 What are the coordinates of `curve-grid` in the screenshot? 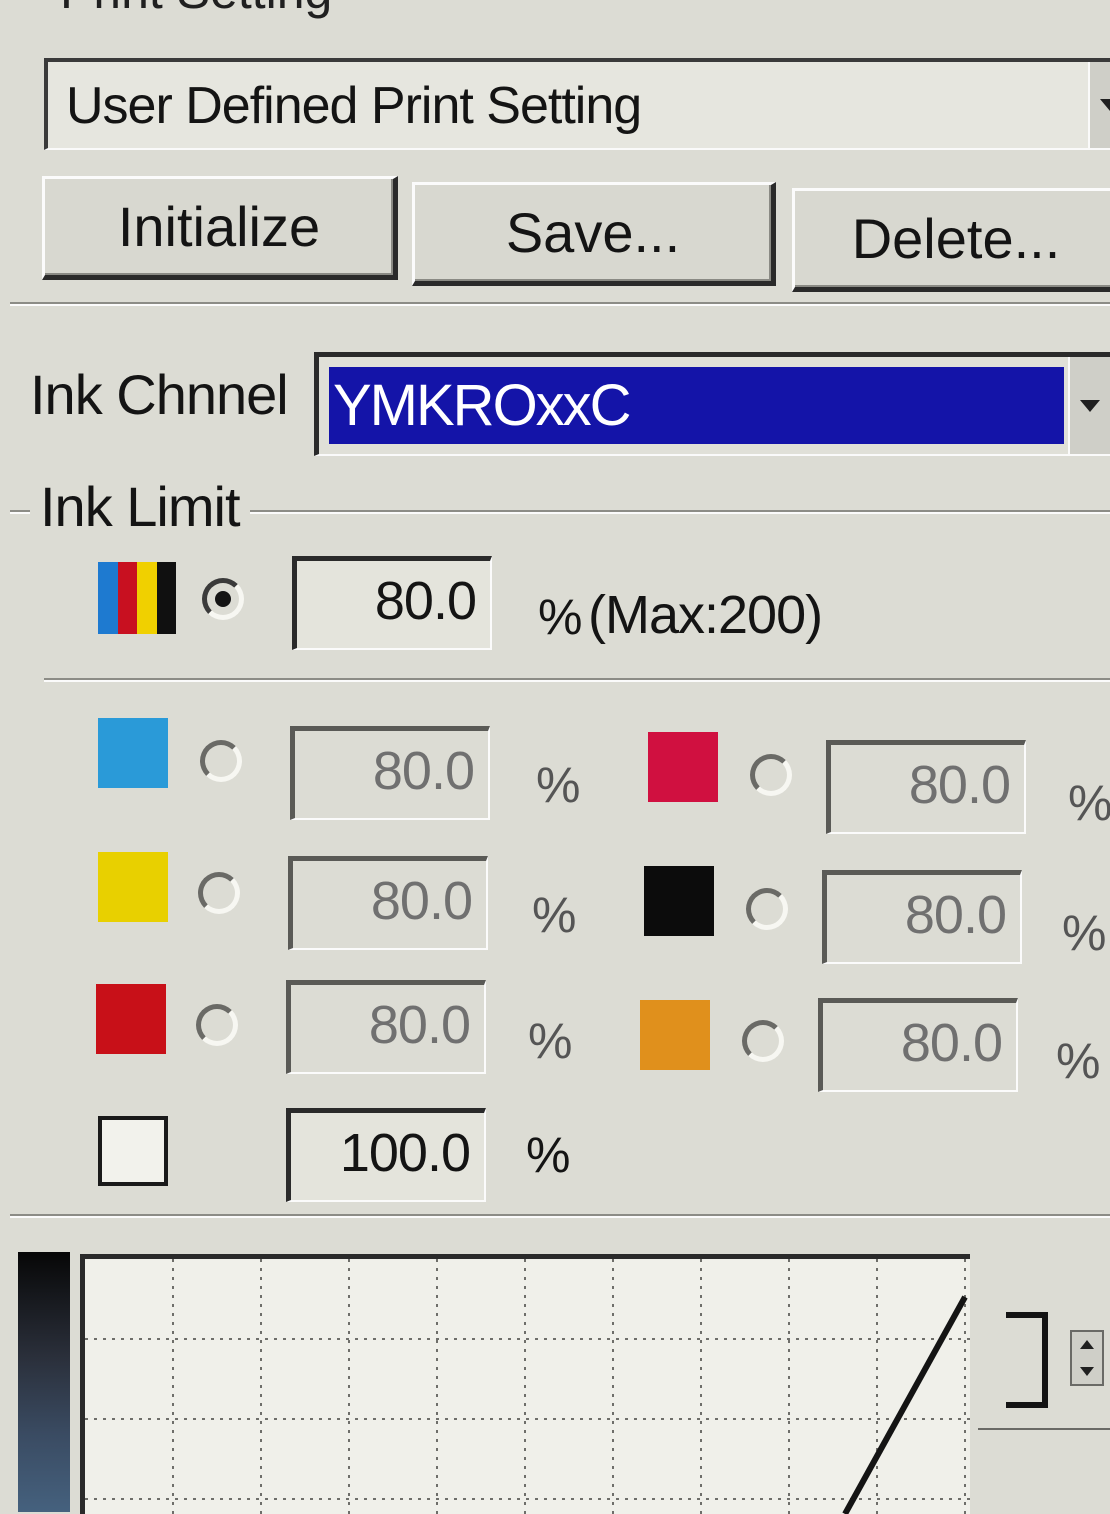 It's located at (527, 1386).